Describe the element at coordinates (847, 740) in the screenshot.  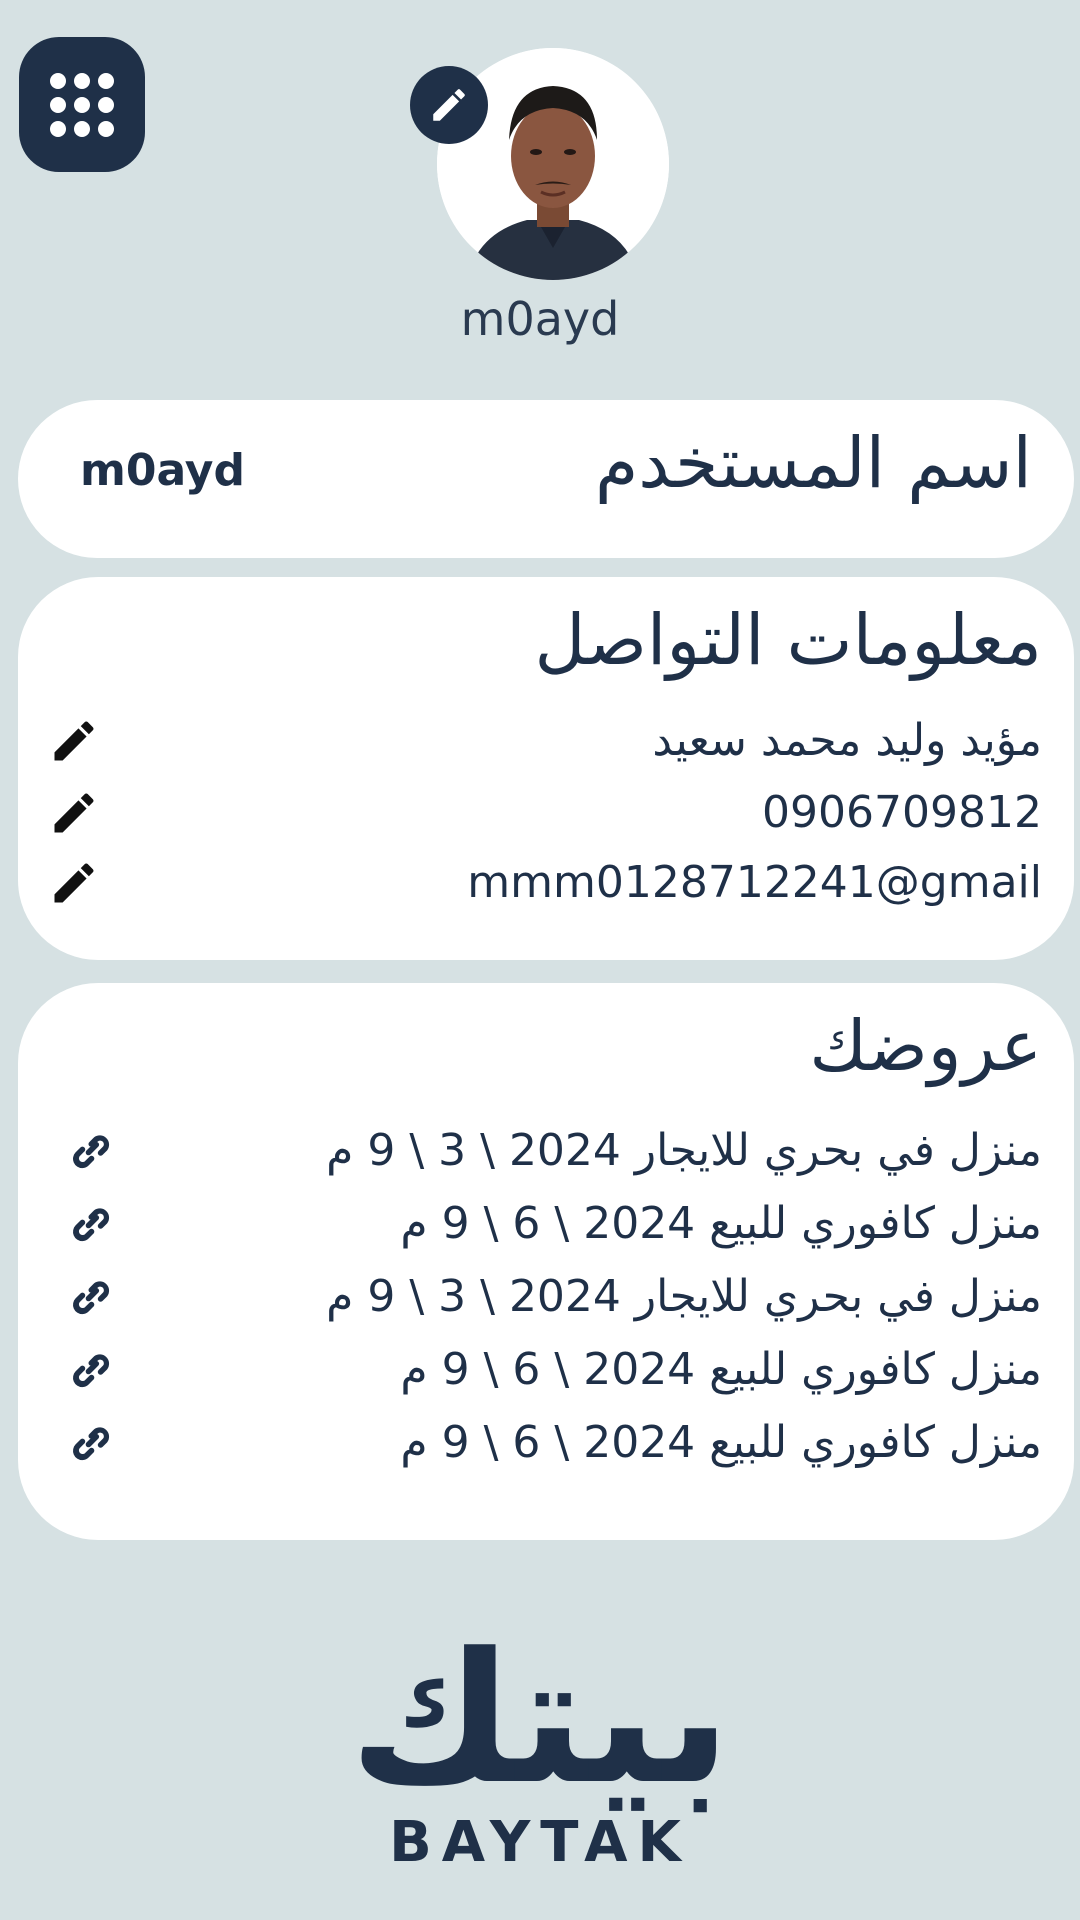
I see `contact-full-name: مؤيد وليد محمد سعيد` at that location.